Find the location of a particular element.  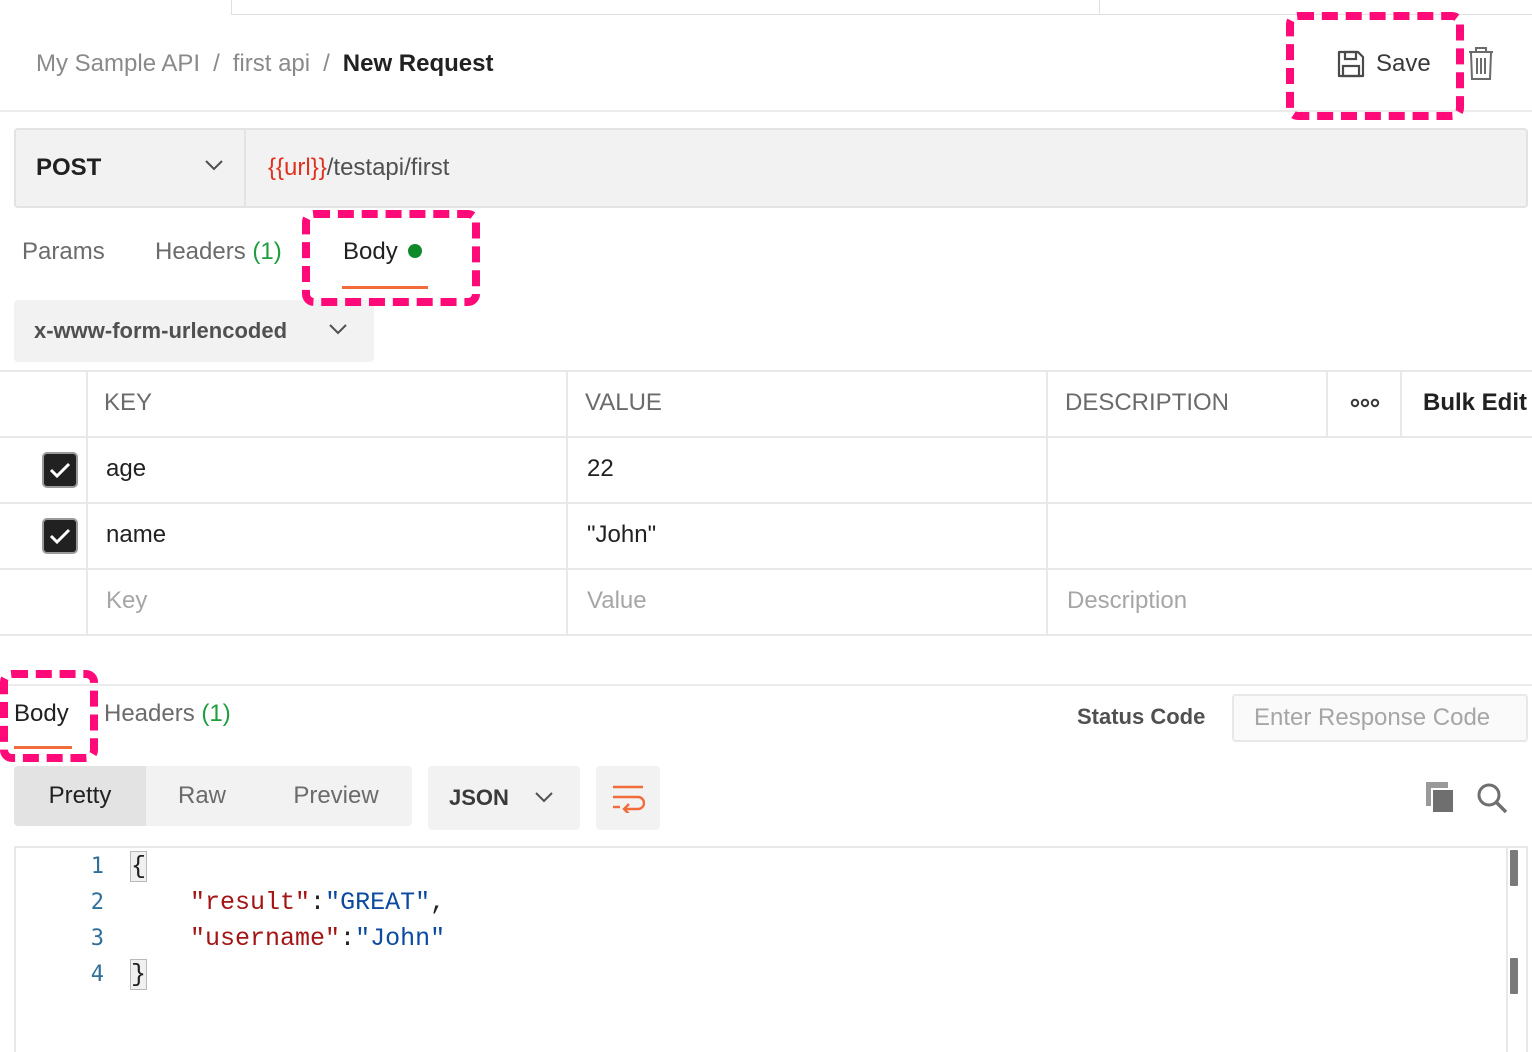

tab-params-label: Params is located at coordinates (63, 251).